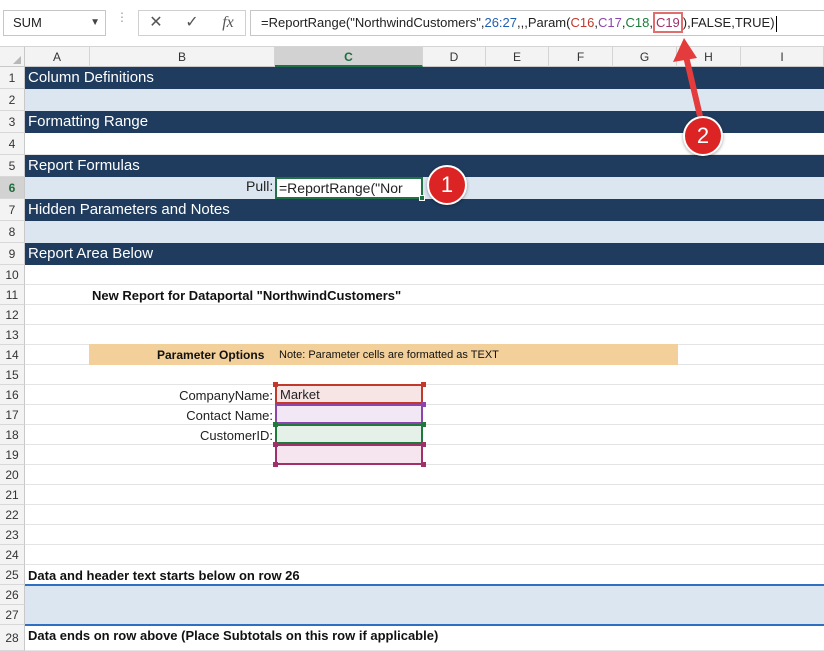 This screenshot has height=651, width=824. Describe the element at coordinates (544, 22) in the screenshot. I see `formula-token: ,,,Param(` at that location.